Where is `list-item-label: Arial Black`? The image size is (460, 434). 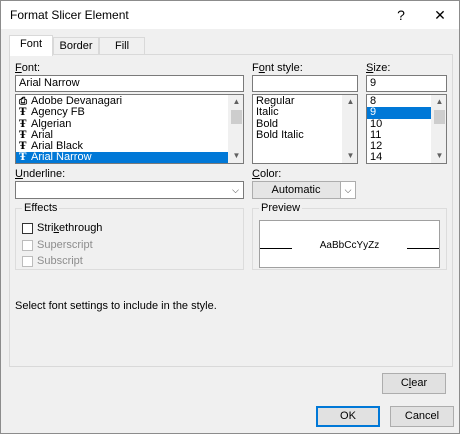
list-item-label: Arial Black is located at coordinates (57, 146).